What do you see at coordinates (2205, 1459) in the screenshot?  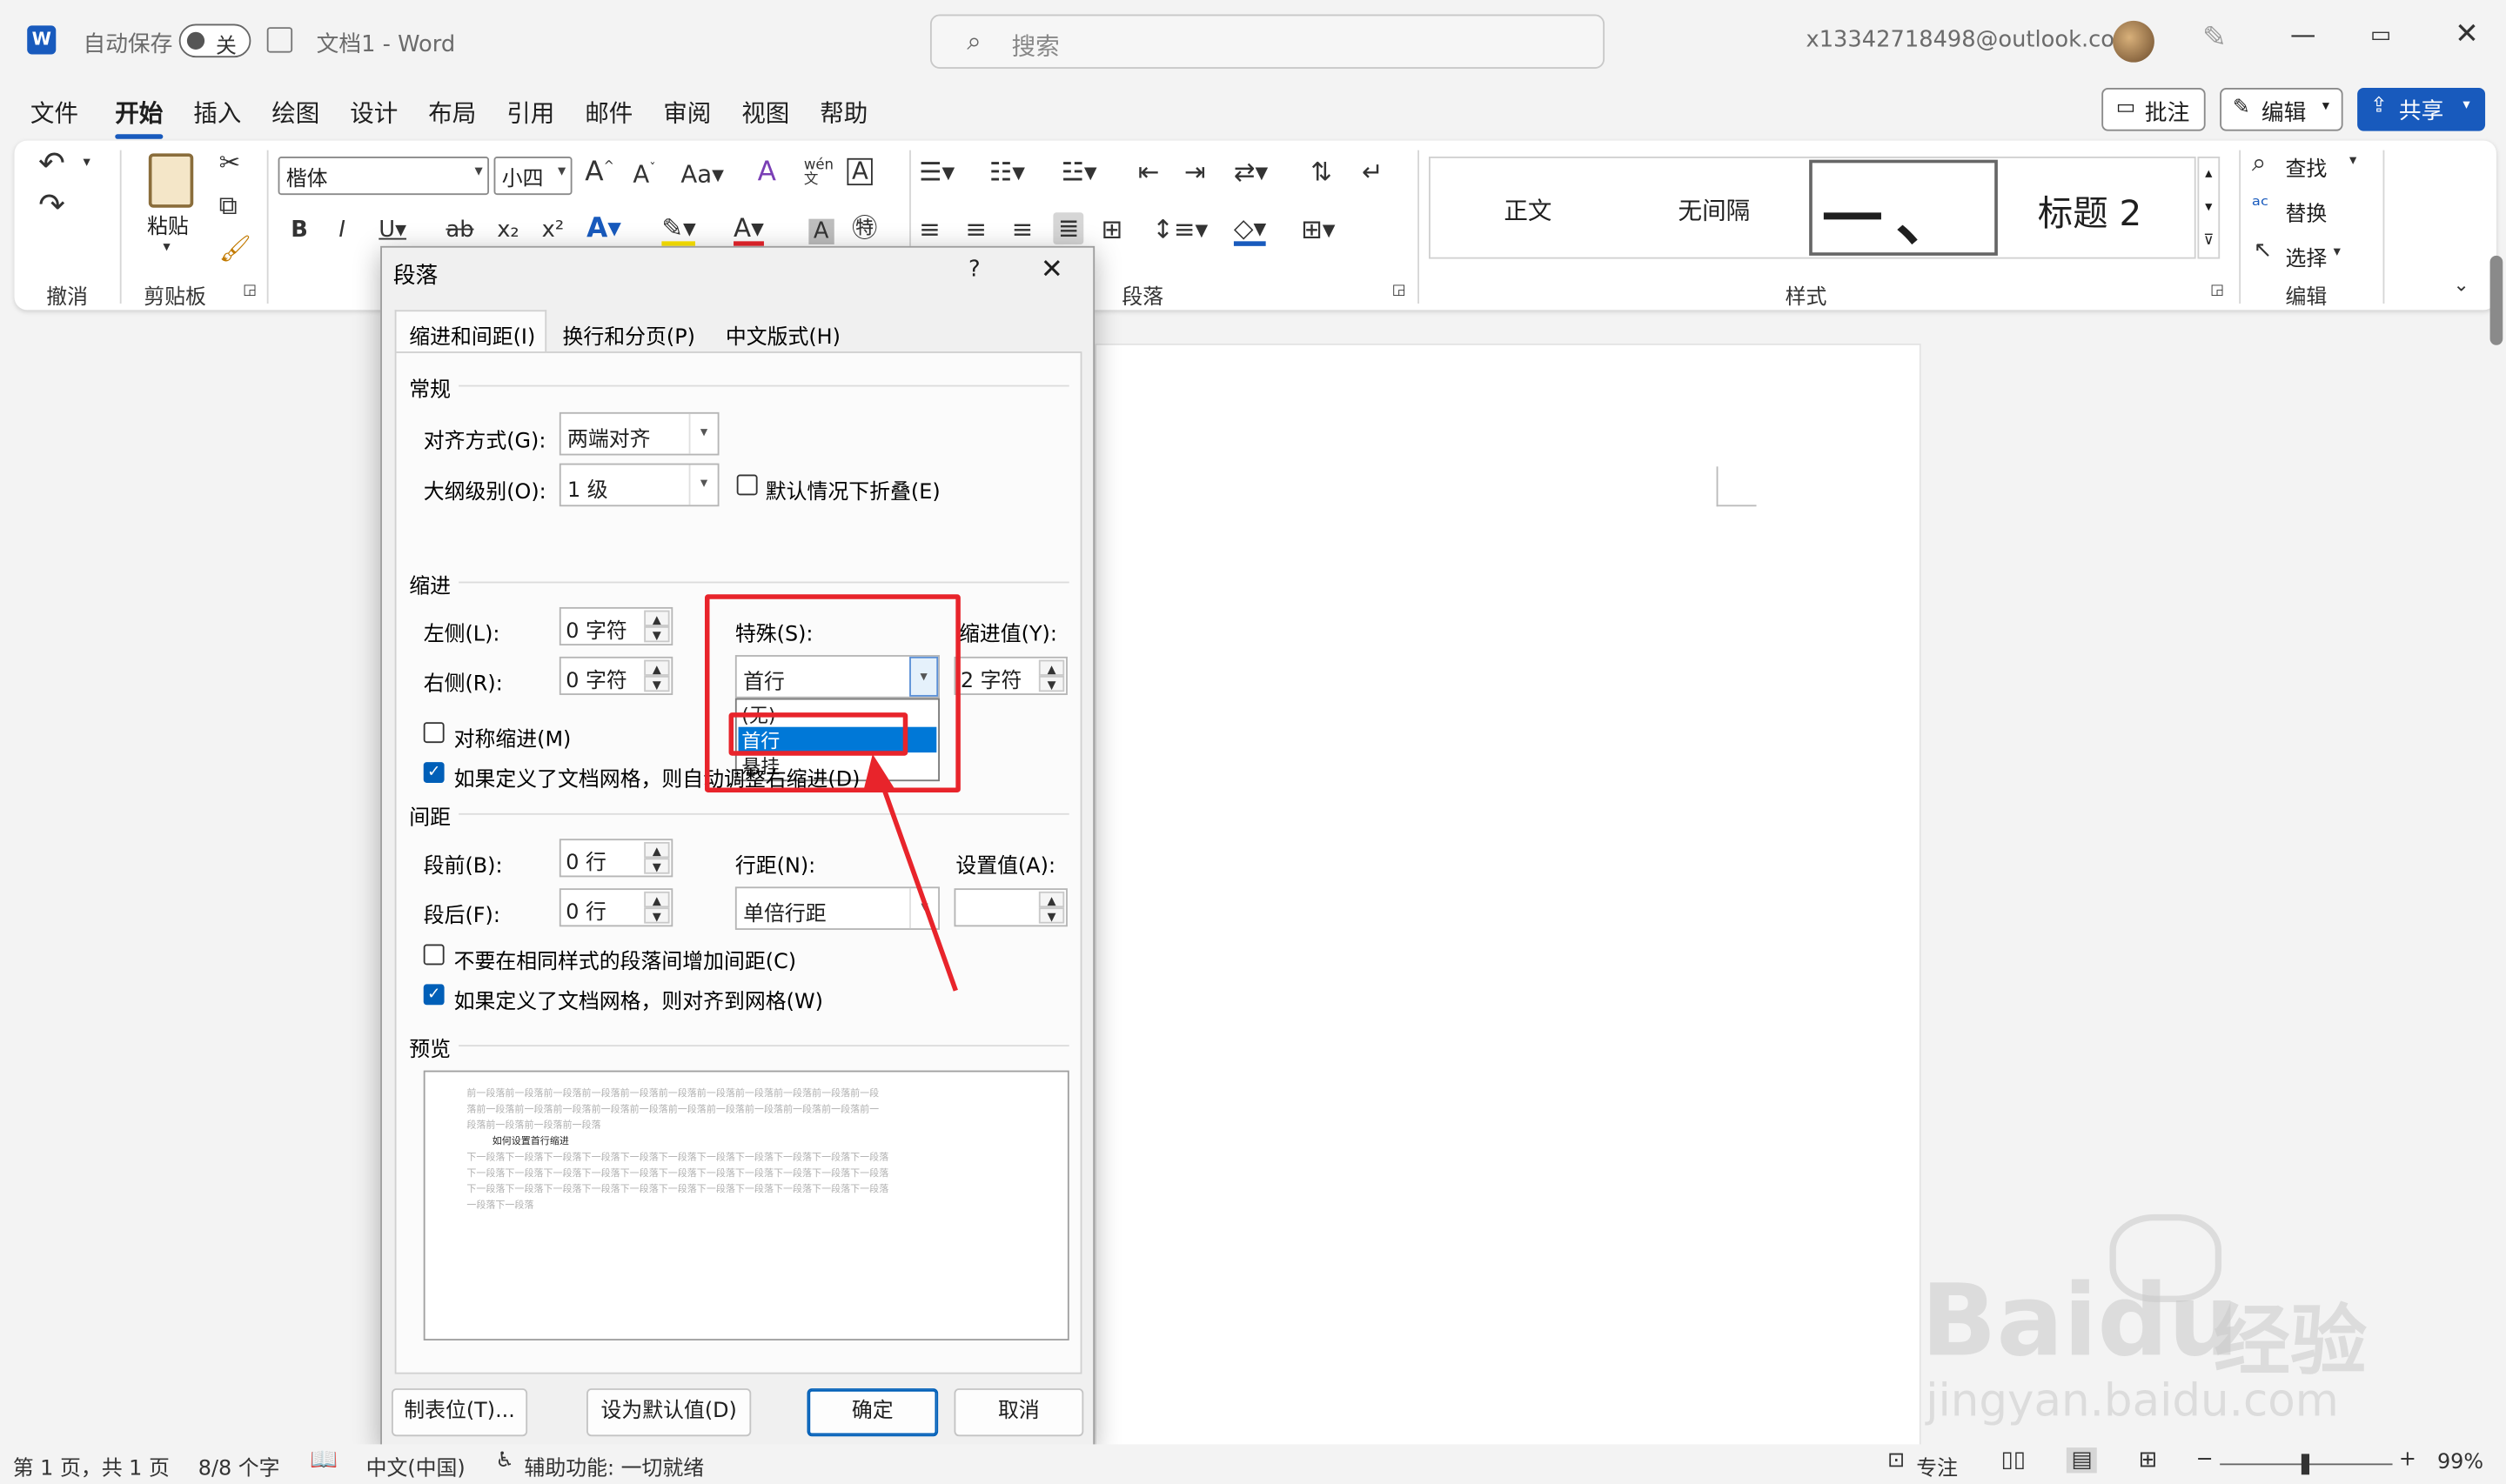 I see `zoom-out-icon: −` at bounding box center [2205, 1459].